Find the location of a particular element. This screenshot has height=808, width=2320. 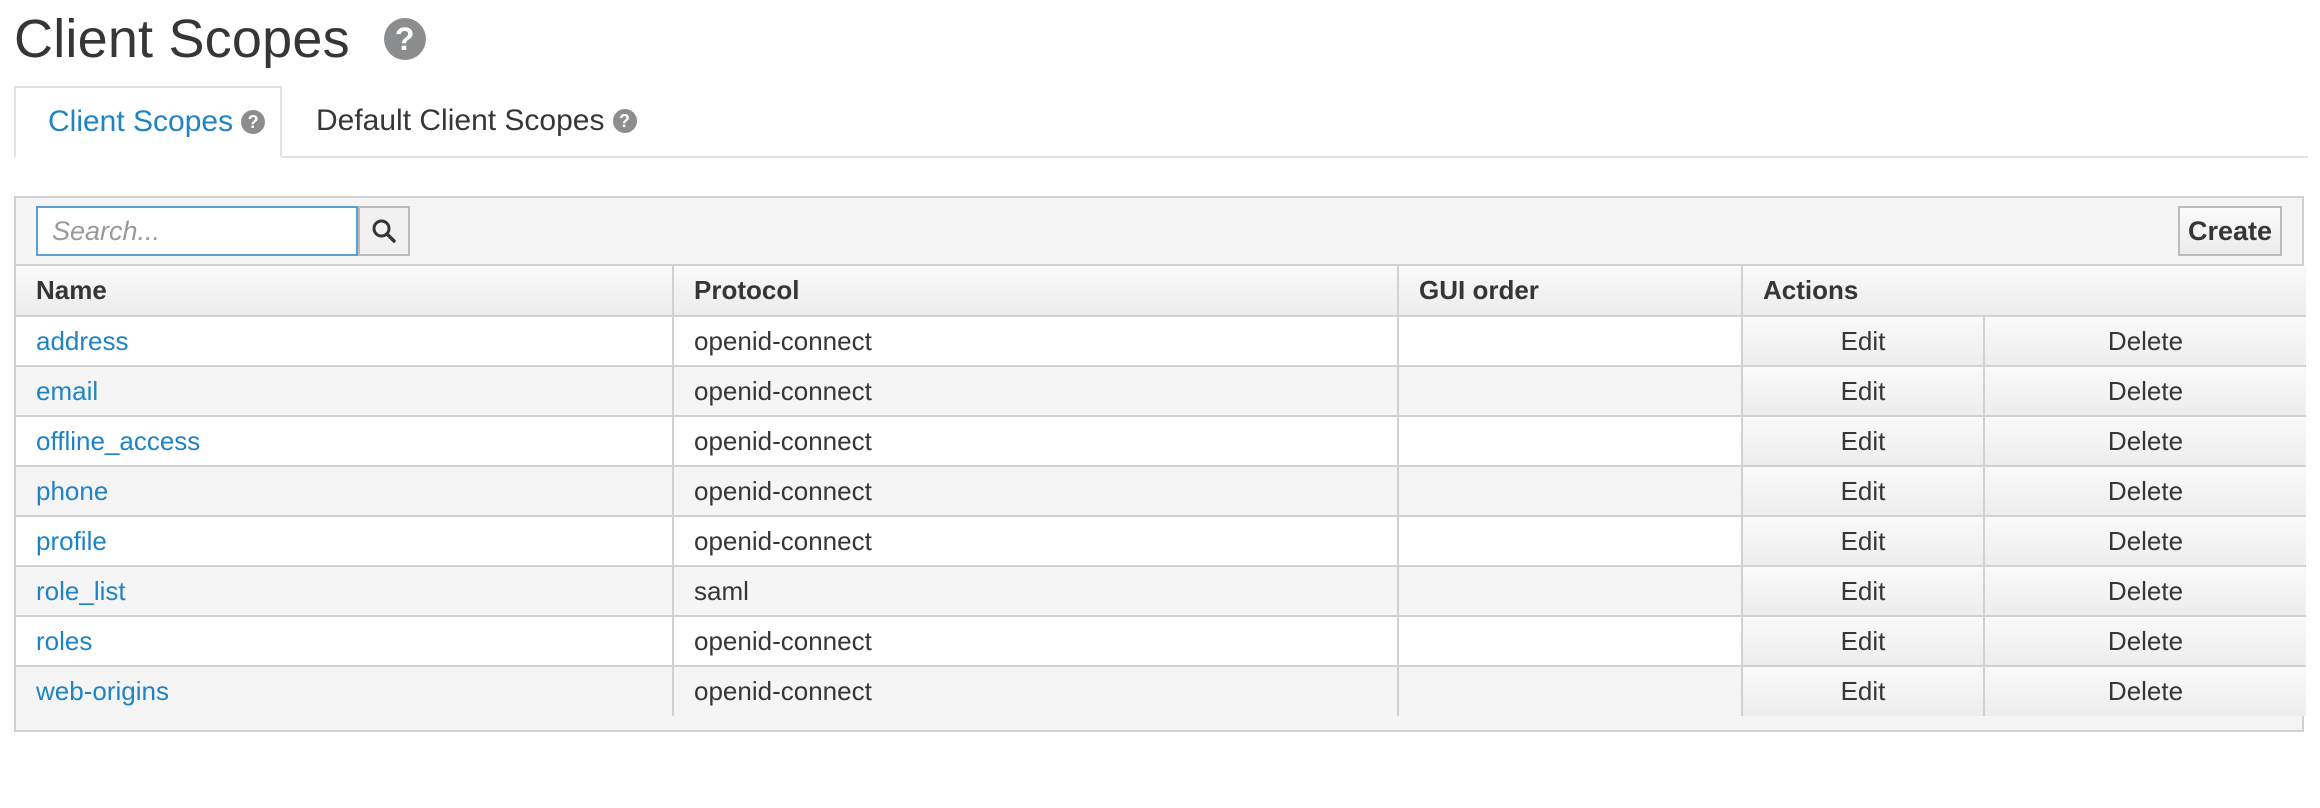

page-title-wrap: Client Scopes ? is located at coordinates (220, 39).